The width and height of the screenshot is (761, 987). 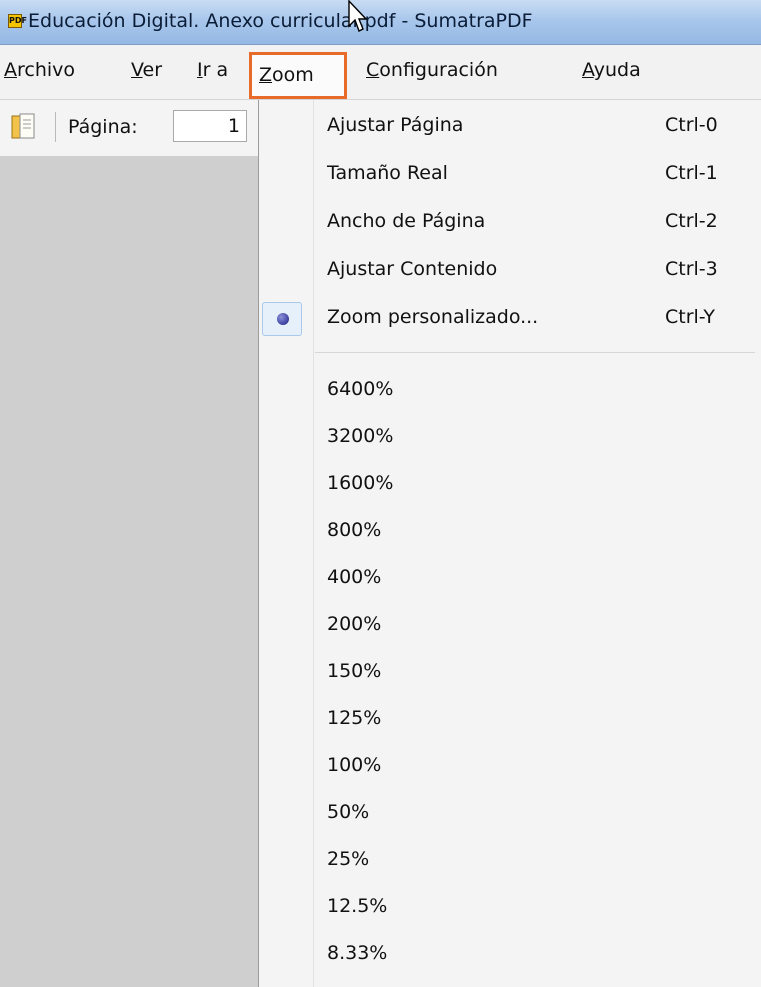 What do you see at coordinates (691, 269) in the screenshot?
I see `menu-item-shortcut: Ctrl-3` at bounding box center [691, 269].